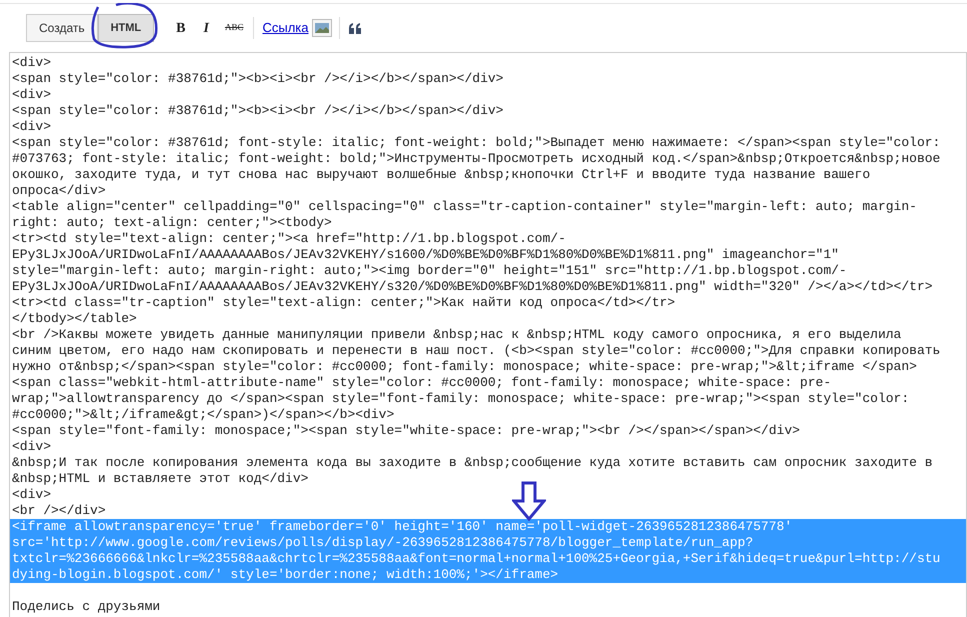  What do you see at coordinates (529, 501) in the screenshot?
I see `down-arrow-icon` at bounding box center [529, 501].